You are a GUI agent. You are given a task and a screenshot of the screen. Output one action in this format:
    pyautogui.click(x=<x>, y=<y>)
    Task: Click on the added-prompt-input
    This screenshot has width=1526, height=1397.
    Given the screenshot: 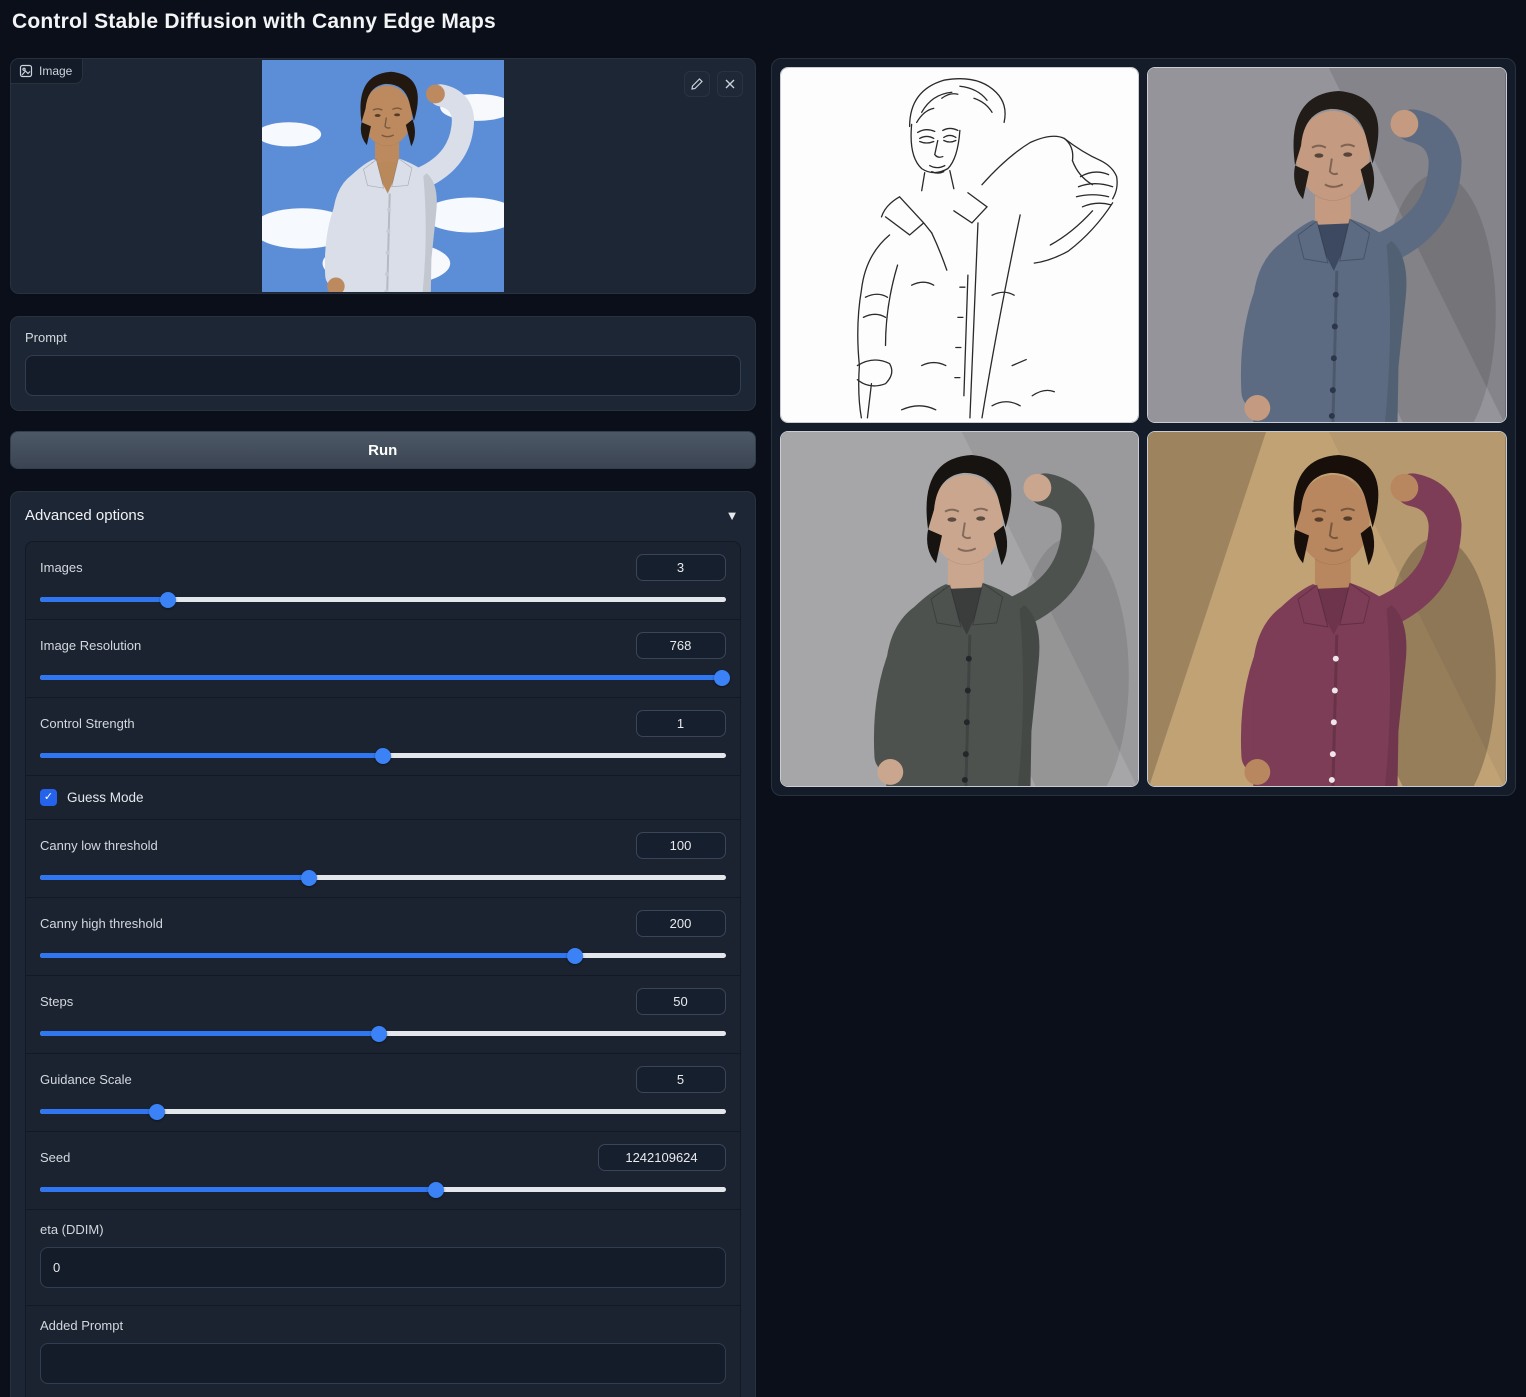 What is the action you would take?
    pyautogui.click(x=383, y=1363)
    